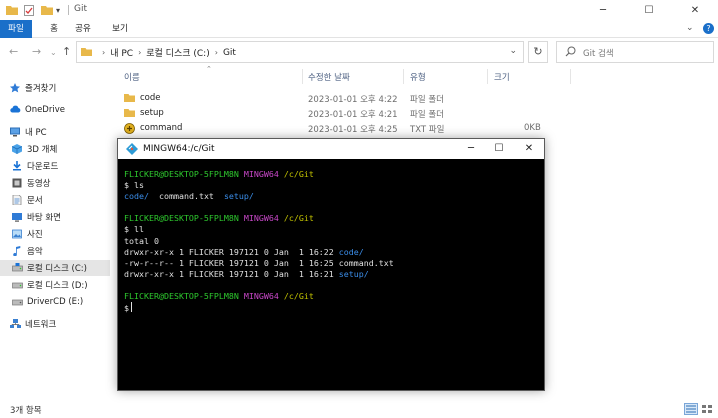  I want to click on column-header-name: 이름, so click(132, 77).